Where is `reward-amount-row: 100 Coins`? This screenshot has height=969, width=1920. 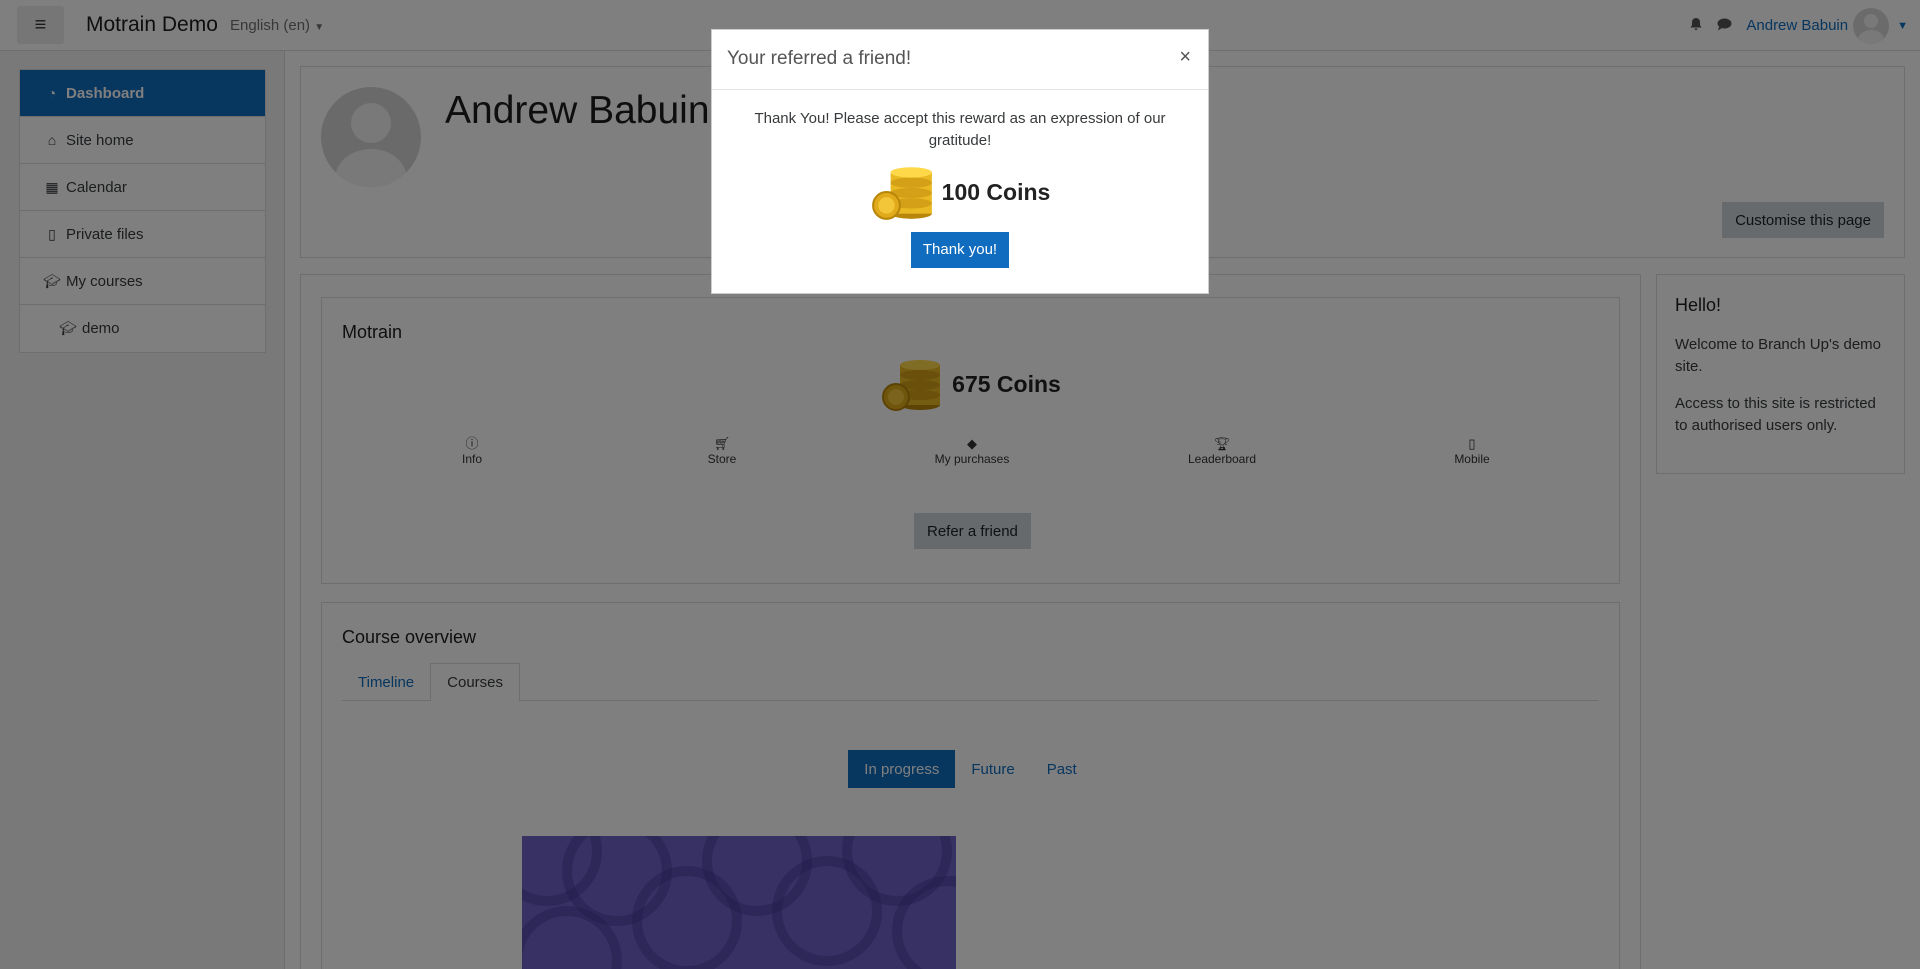
reward-amount-row: 100 Coins is located at coordinates (960, 192).